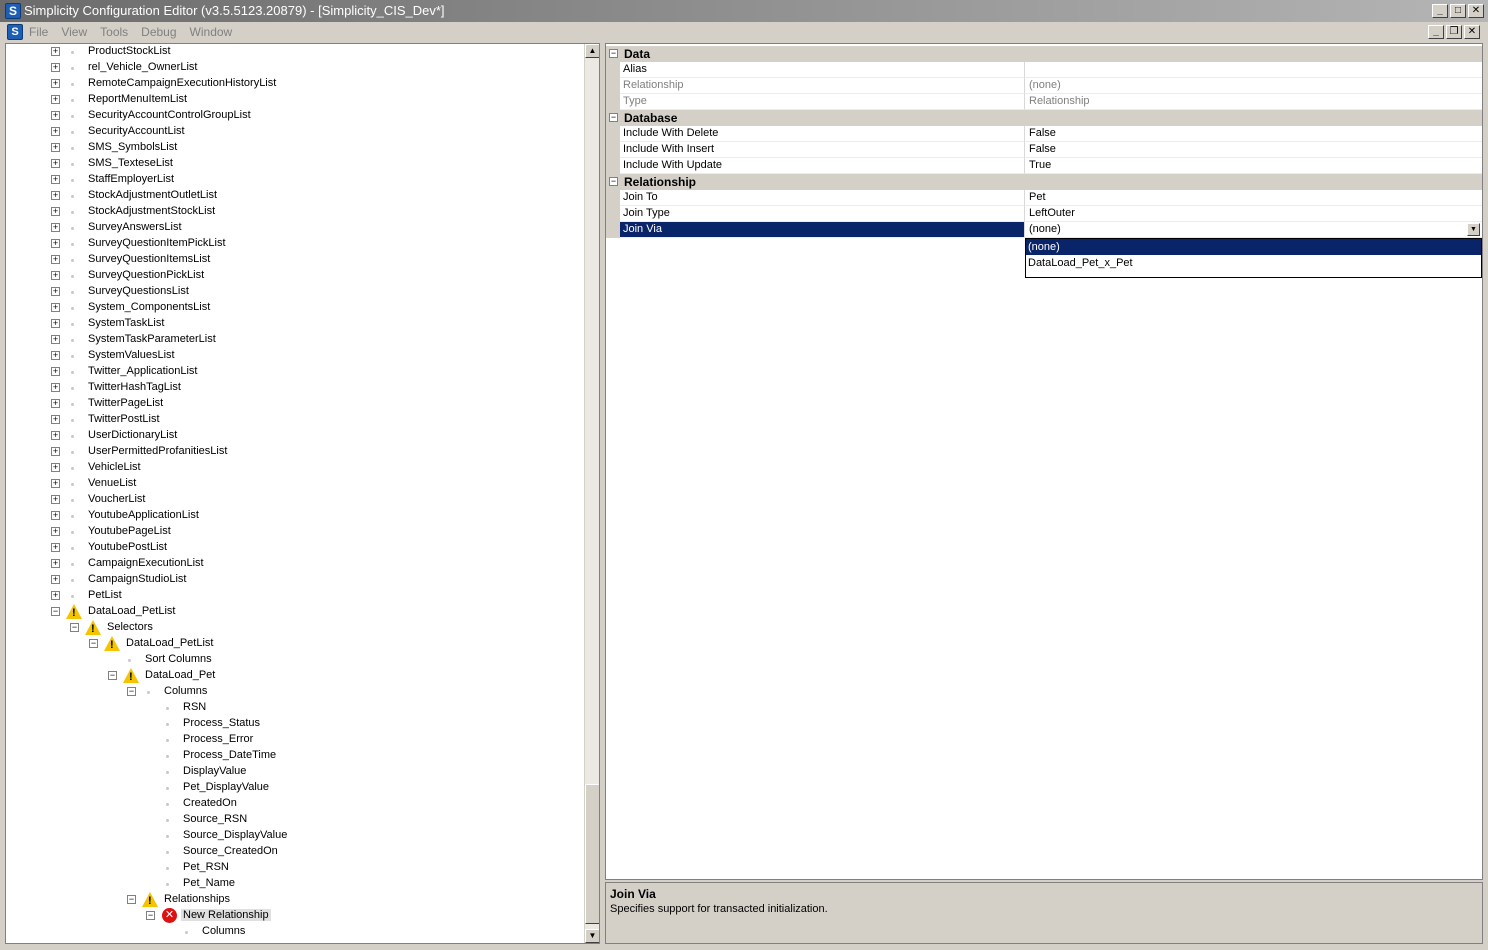 This screenshot has width=1488, height=950. What do you see at coordinates (124, 419) in the screenshot?
I see `tree-node-label: TwitterPostList` at bounding box center [124, 419].